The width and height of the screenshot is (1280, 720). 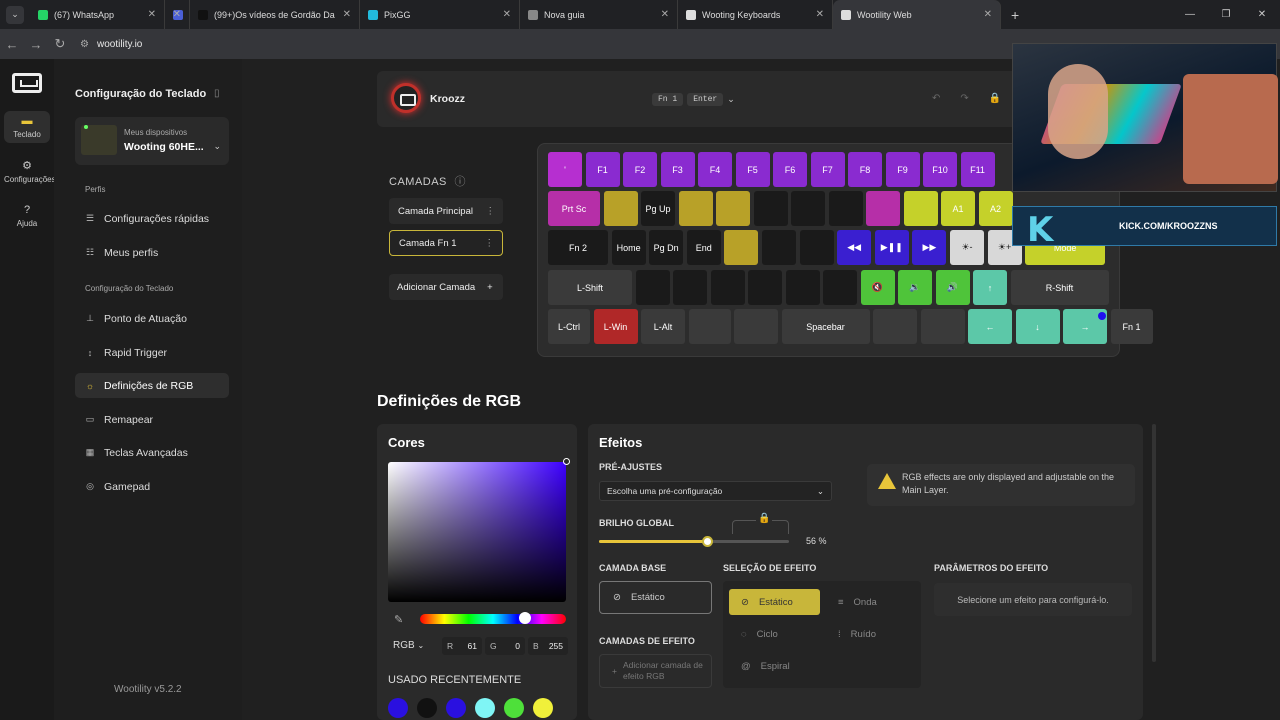 I want to click on info-icon: ⓘ, so click(x=460, y=182).